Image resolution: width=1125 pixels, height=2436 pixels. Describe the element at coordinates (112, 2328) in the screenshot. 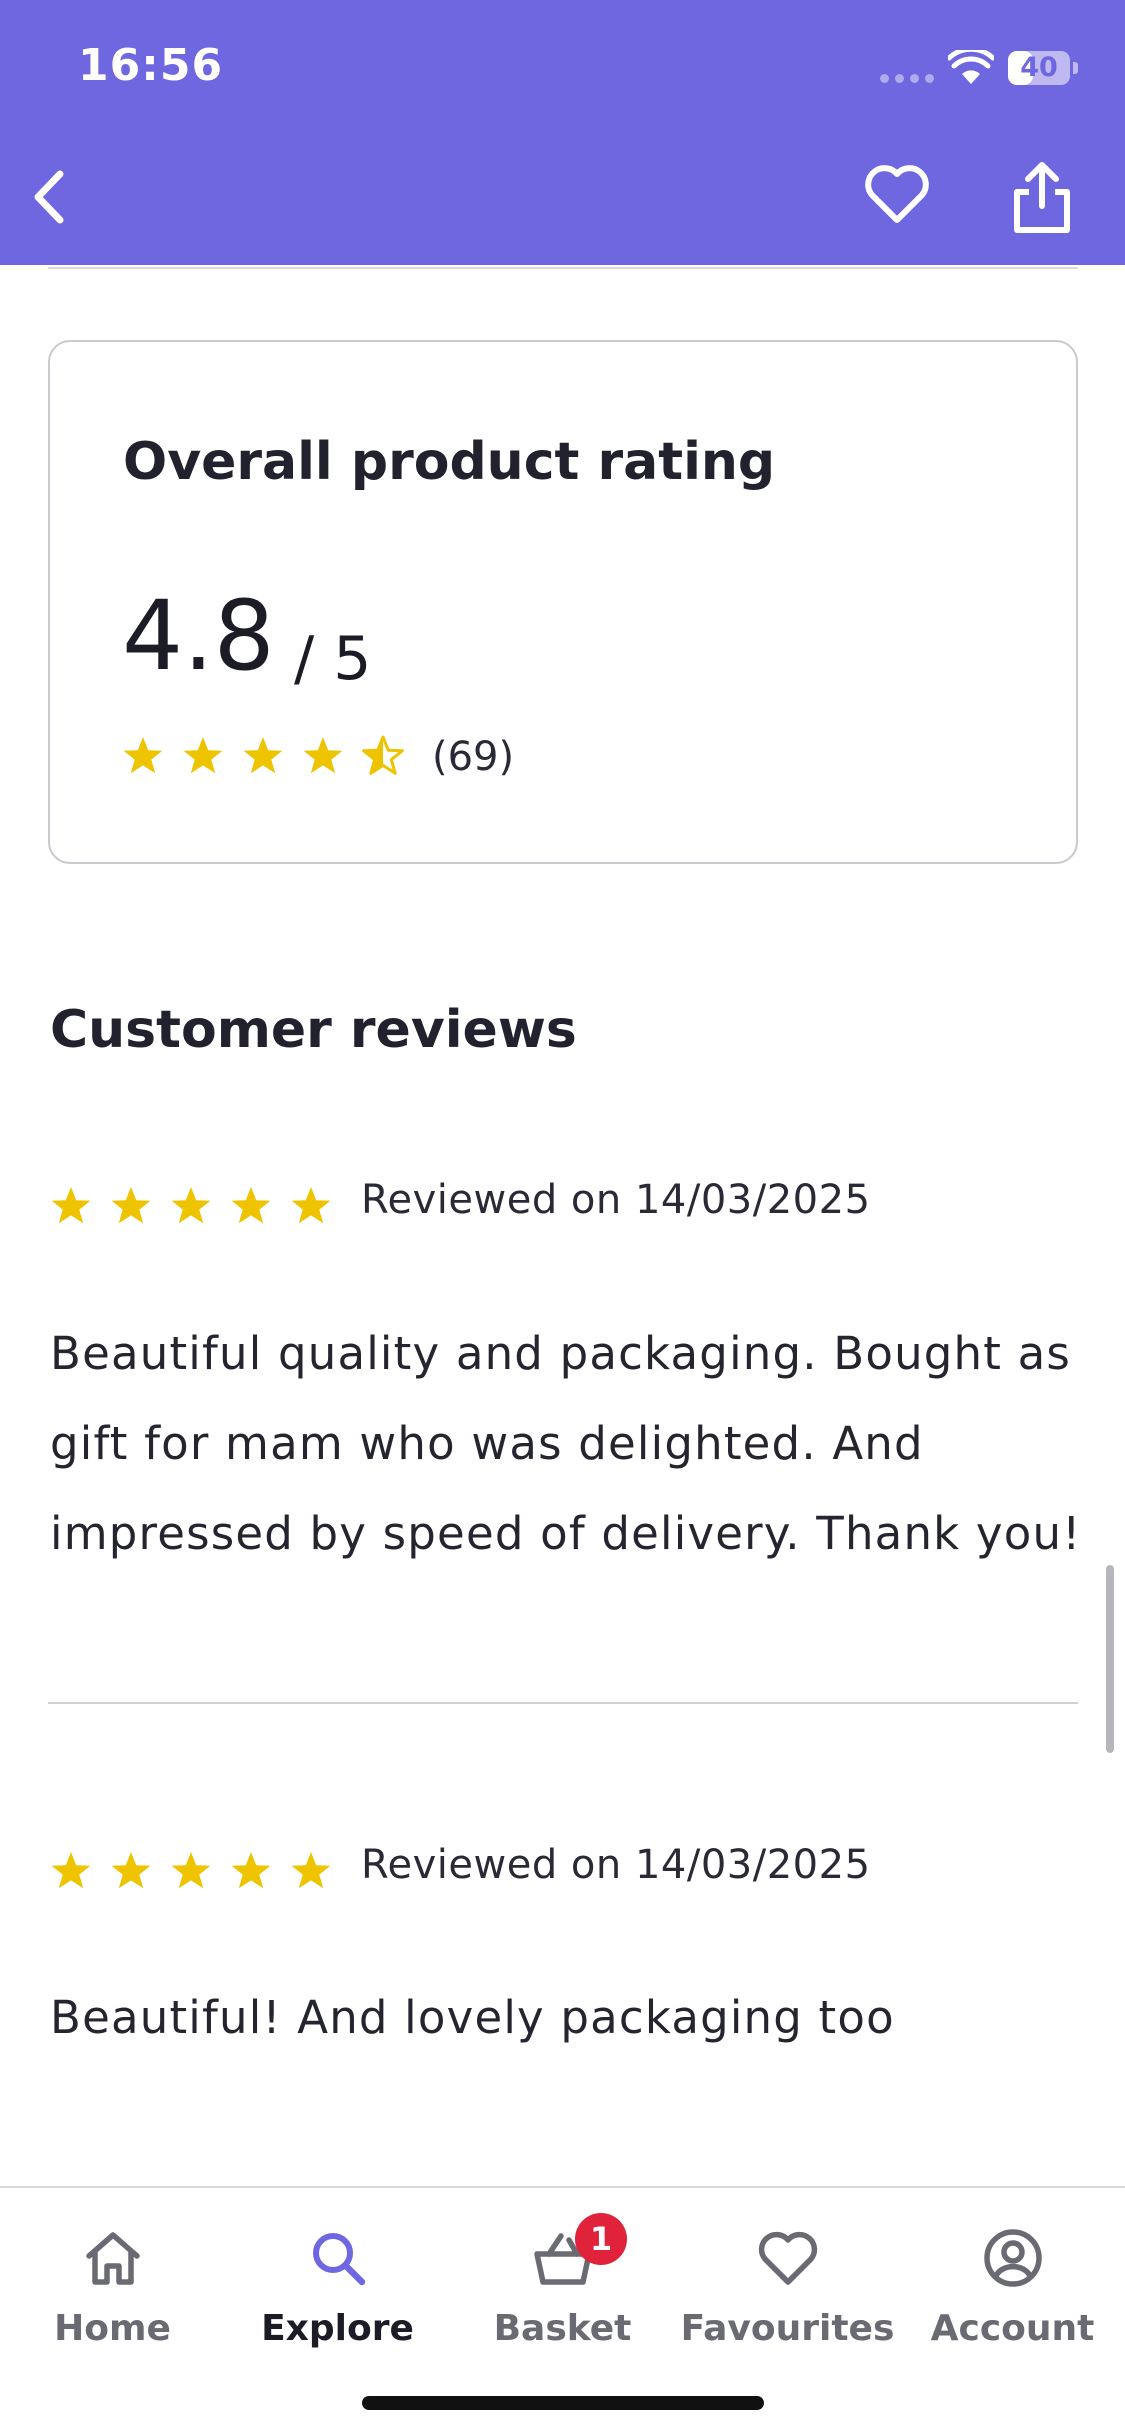

I see `tab-label: Home` at that location.